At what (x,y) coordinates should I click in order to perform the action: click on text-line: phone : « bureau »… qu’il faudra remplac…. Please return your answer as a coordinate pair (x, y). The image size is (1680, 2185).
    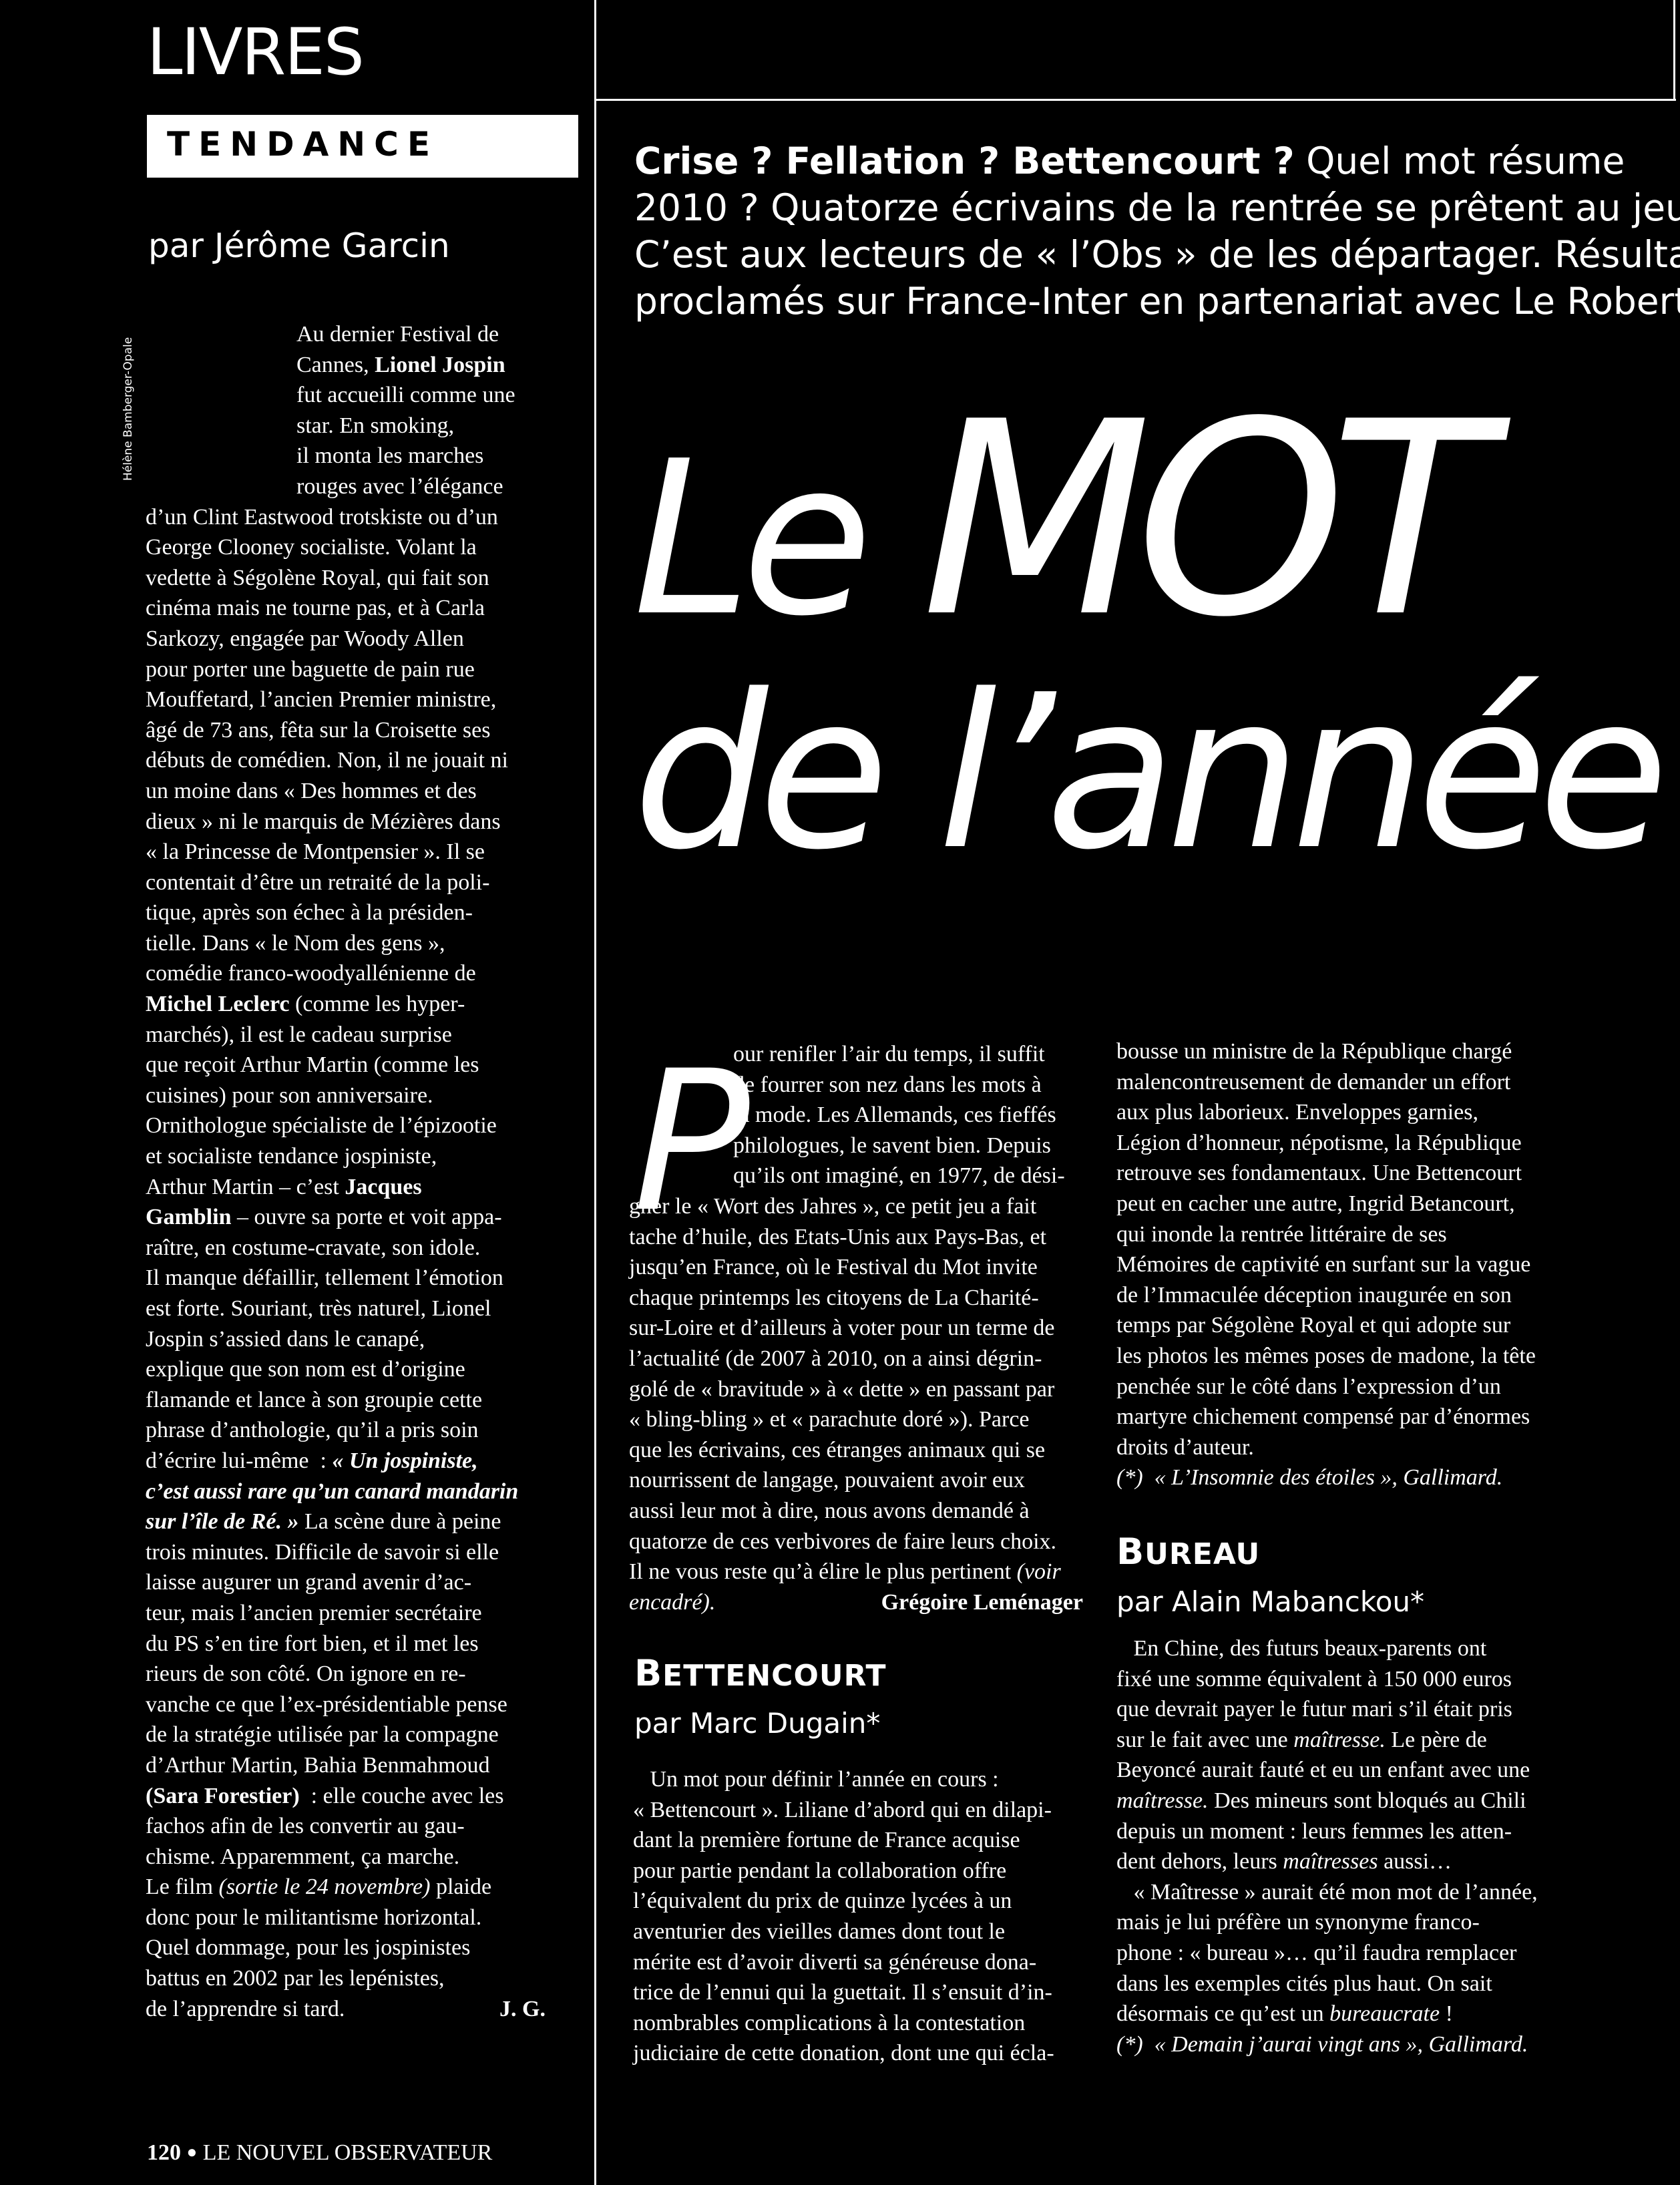
    Looking at the image, I should click on (1316, 1952).